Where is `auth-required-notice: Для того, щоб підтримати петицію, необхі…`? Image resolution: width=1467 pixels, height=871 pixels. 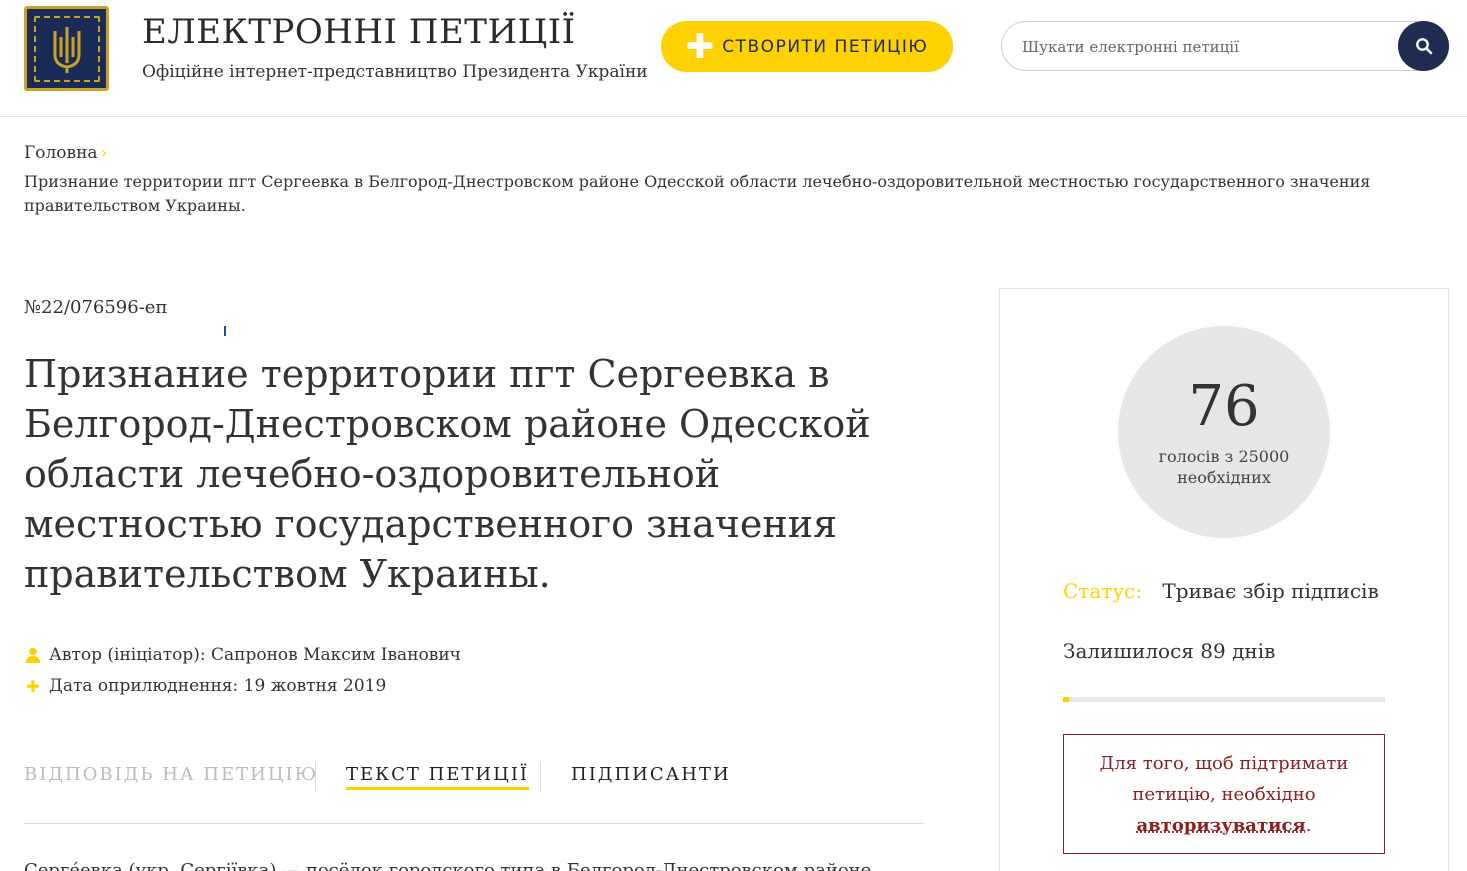
auth-required-notice: Для того, щоб підтримати петицію, необхі… is located at coordinates (1224, 794).